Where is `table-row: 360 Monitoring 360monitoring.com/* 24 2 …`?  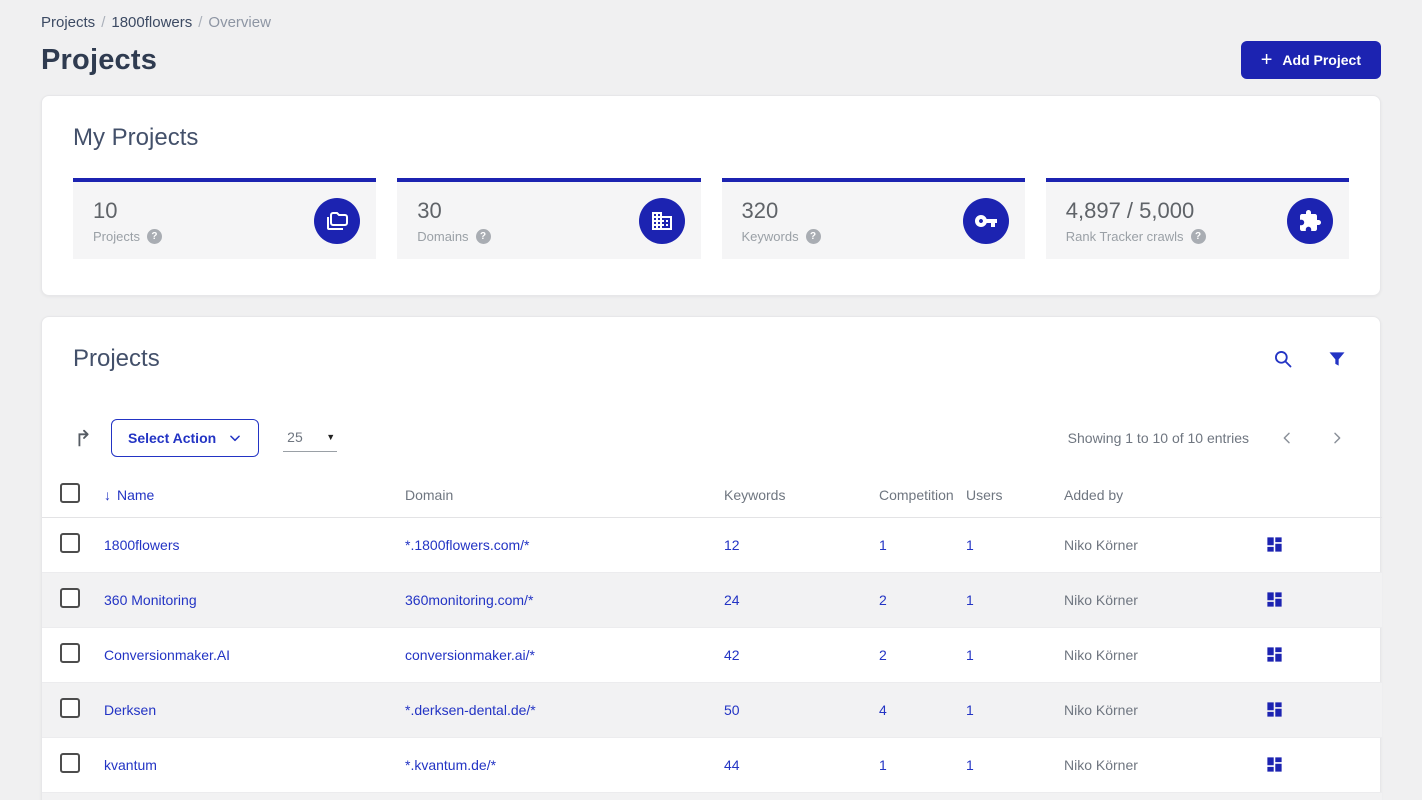
table-row: 360 Monitoring 360monitoring.com/* 24 2 … is located at coordinates (712, 600).